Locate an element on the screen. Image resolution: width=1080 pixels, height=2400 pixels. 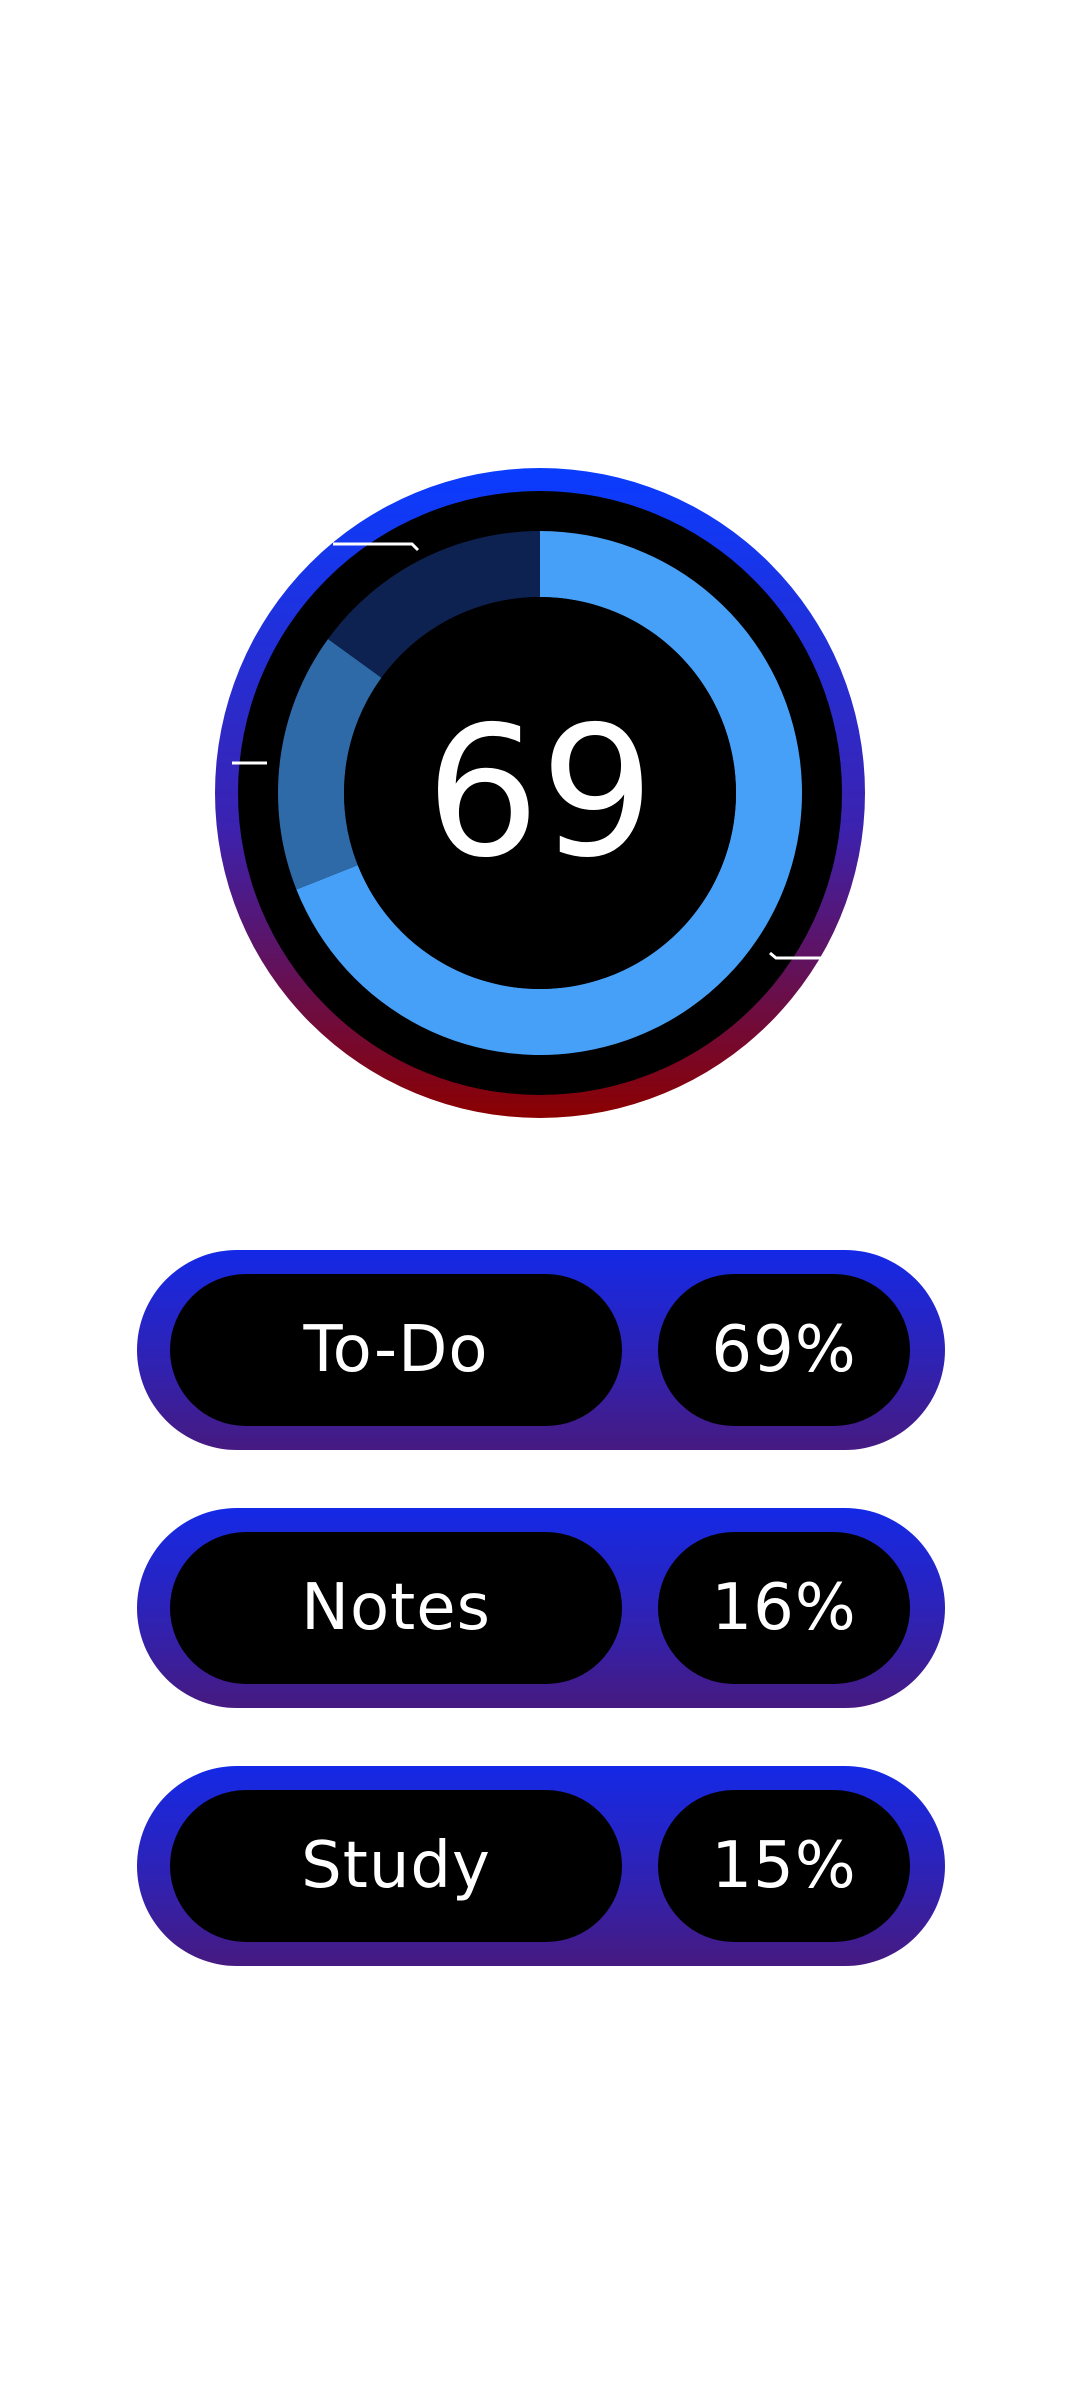
category-row-notes: Notes 16% is located at coordinates (541, 1608).